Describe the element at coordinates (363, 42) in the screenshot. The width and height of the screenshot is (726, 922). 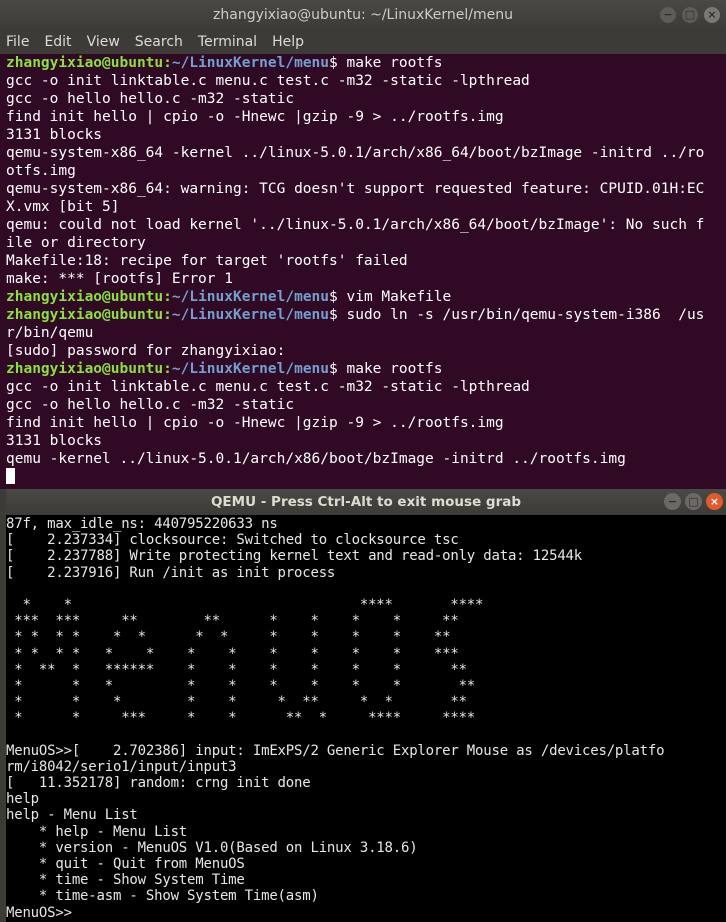
I see `terminal-menubar: File Edit View Search Terminal Help` at that location.